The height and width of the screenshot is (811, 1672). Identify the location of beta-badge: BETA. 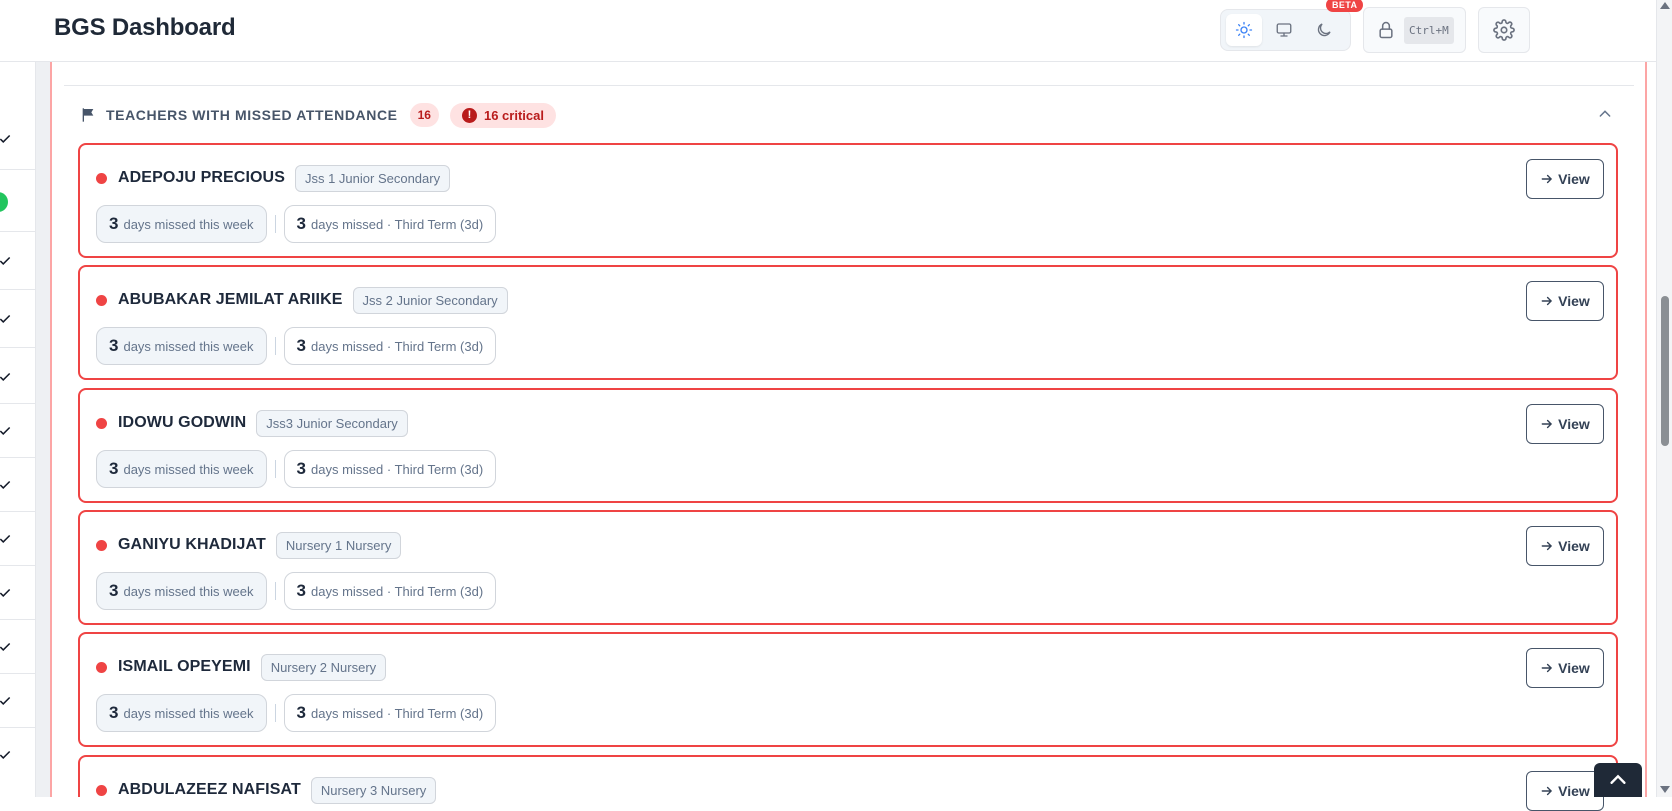
(1345, 6).